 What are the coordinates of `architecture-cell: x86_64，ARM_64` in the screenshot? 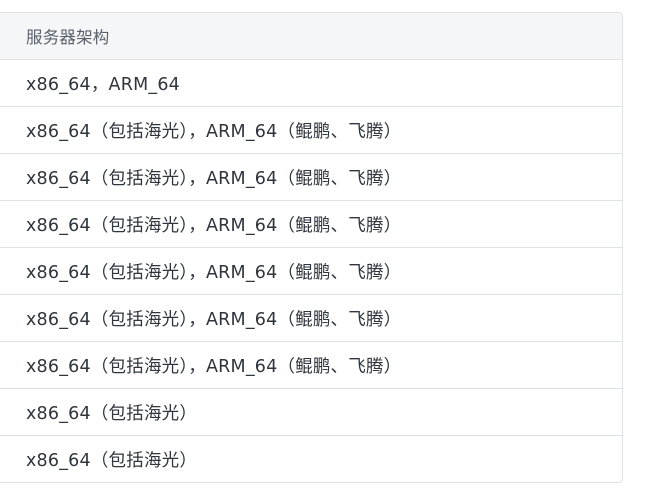 It's located at (311, 83).